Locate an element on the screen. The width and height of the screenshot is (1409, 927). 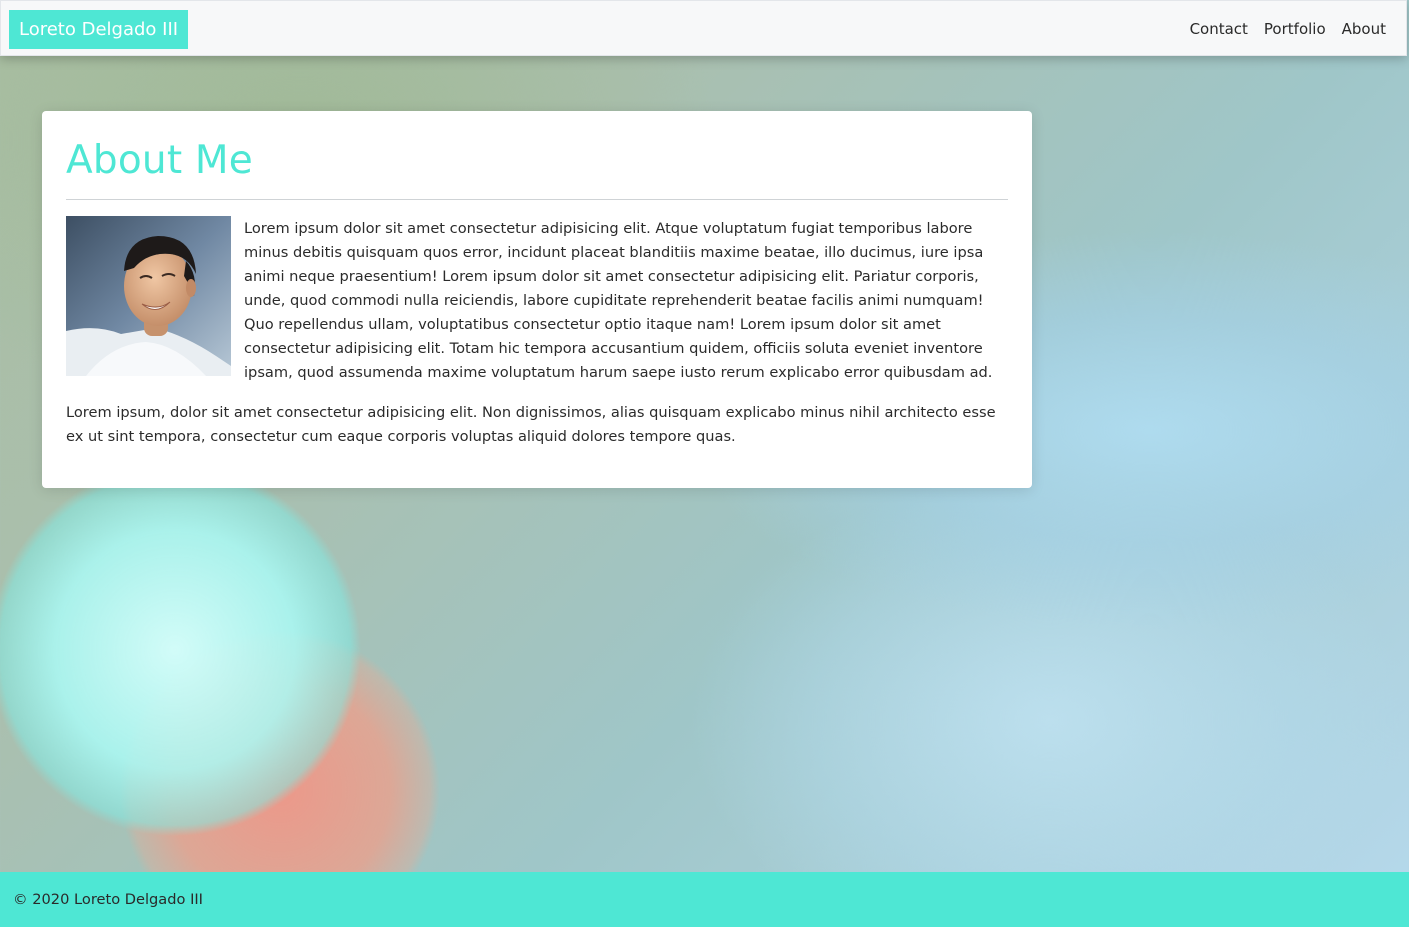
profile-photo is located at coordinates (148, 296).